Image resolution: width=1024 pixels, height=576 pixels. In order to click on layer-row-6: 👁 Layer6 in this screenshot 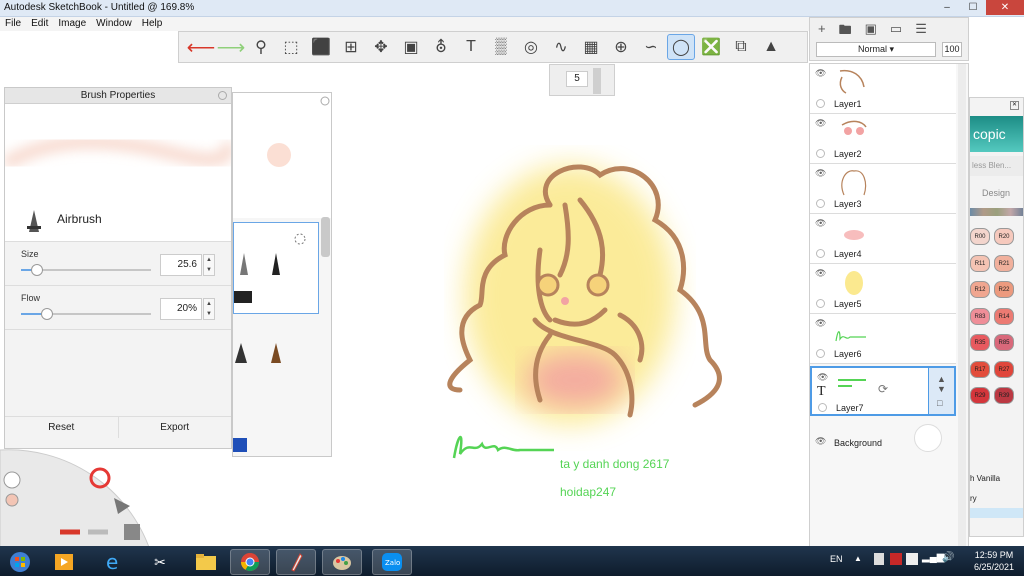, I will do `click(883, 339)`.